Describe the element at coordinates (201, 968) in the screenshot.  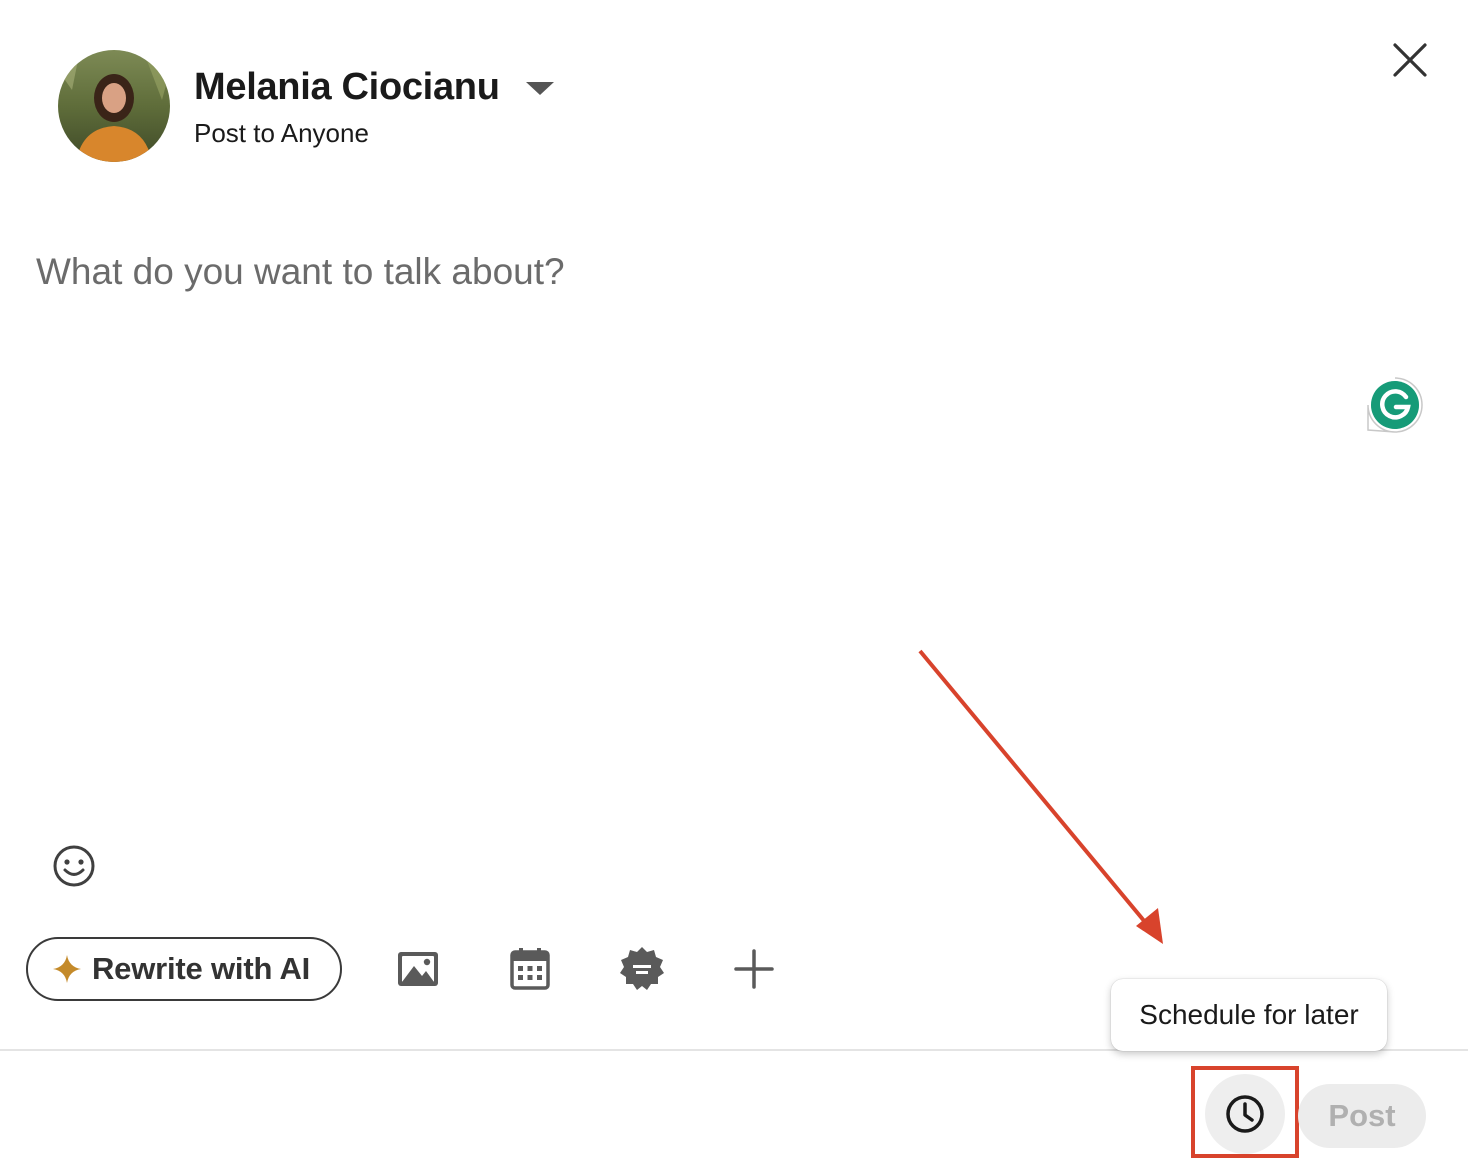
I see `rewrite-label: Rewrite with AI` at that location.